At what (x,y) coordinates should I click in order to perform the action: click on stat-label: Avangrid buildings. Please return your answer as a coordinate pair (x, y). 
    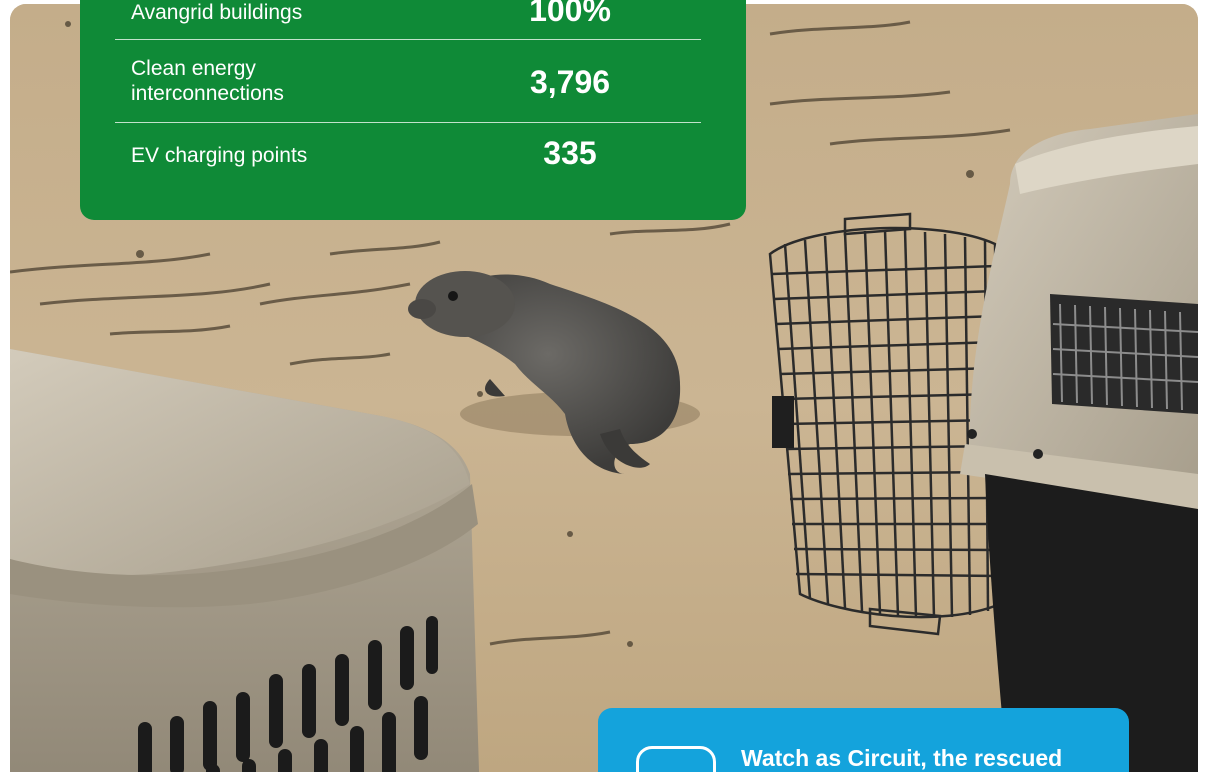
    Looking at the image, I should click on (217, 12).